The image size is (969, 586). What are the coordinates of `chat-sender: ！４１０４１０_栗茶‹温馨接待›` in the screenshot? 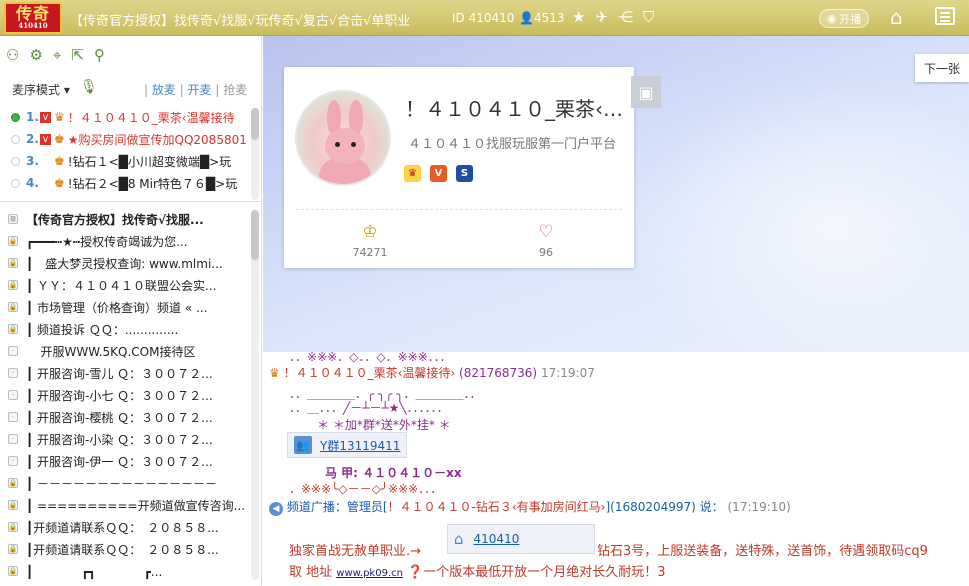 It's located at (370, 373).